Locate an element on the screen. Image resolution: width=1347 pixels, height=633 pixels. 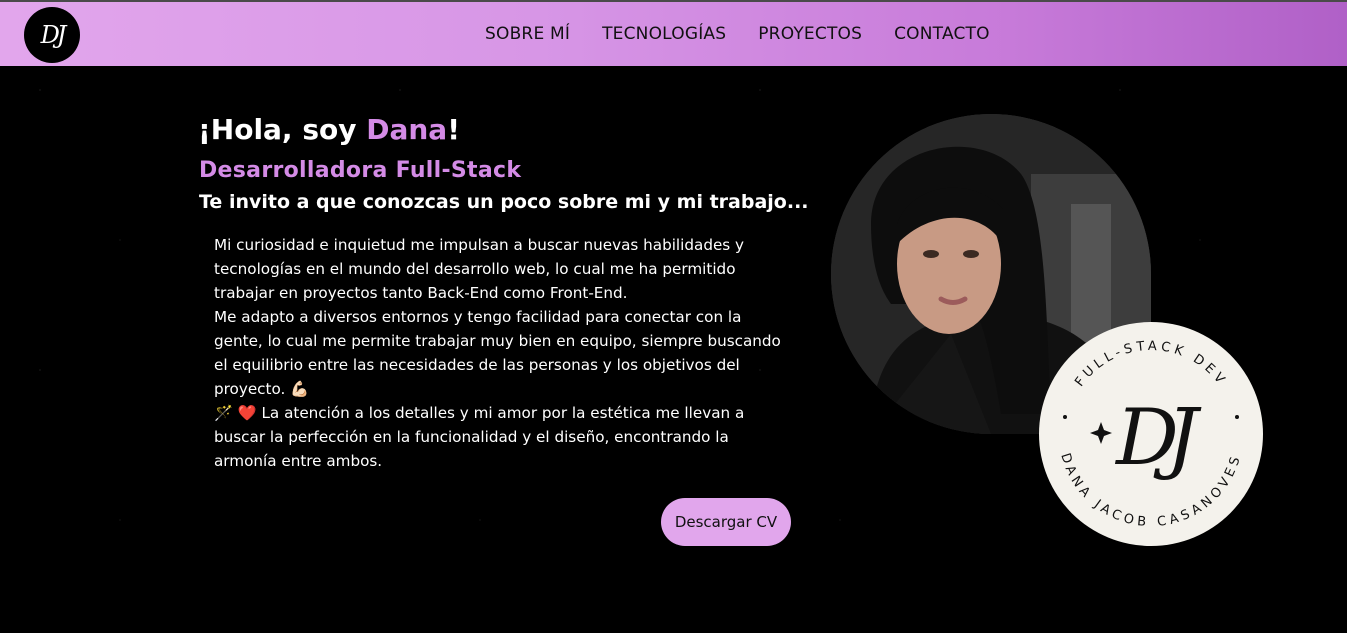
svg-text: FULL-STACK DEV is located at coordinates (1150, 364).